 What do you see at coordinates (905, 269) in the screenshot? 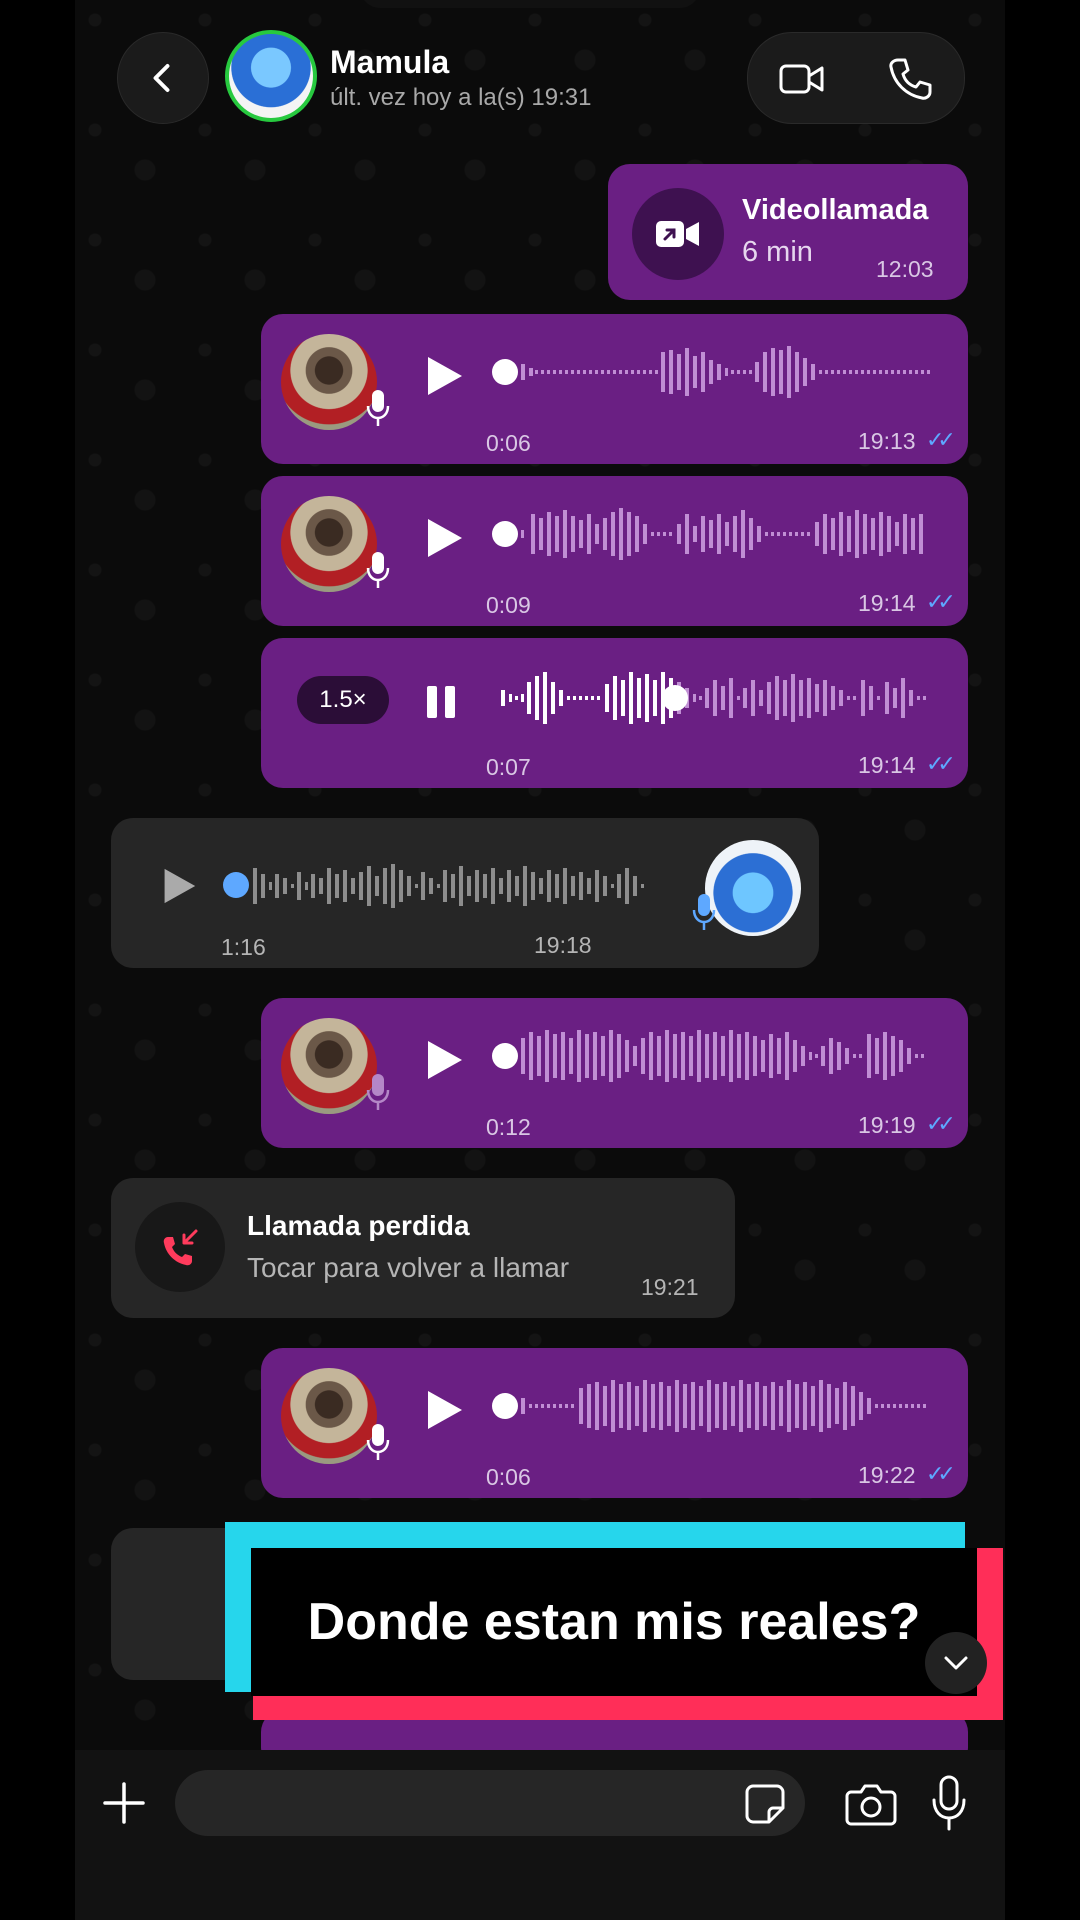
I see `message-time: 12:03` at bounding box center [905, 269].